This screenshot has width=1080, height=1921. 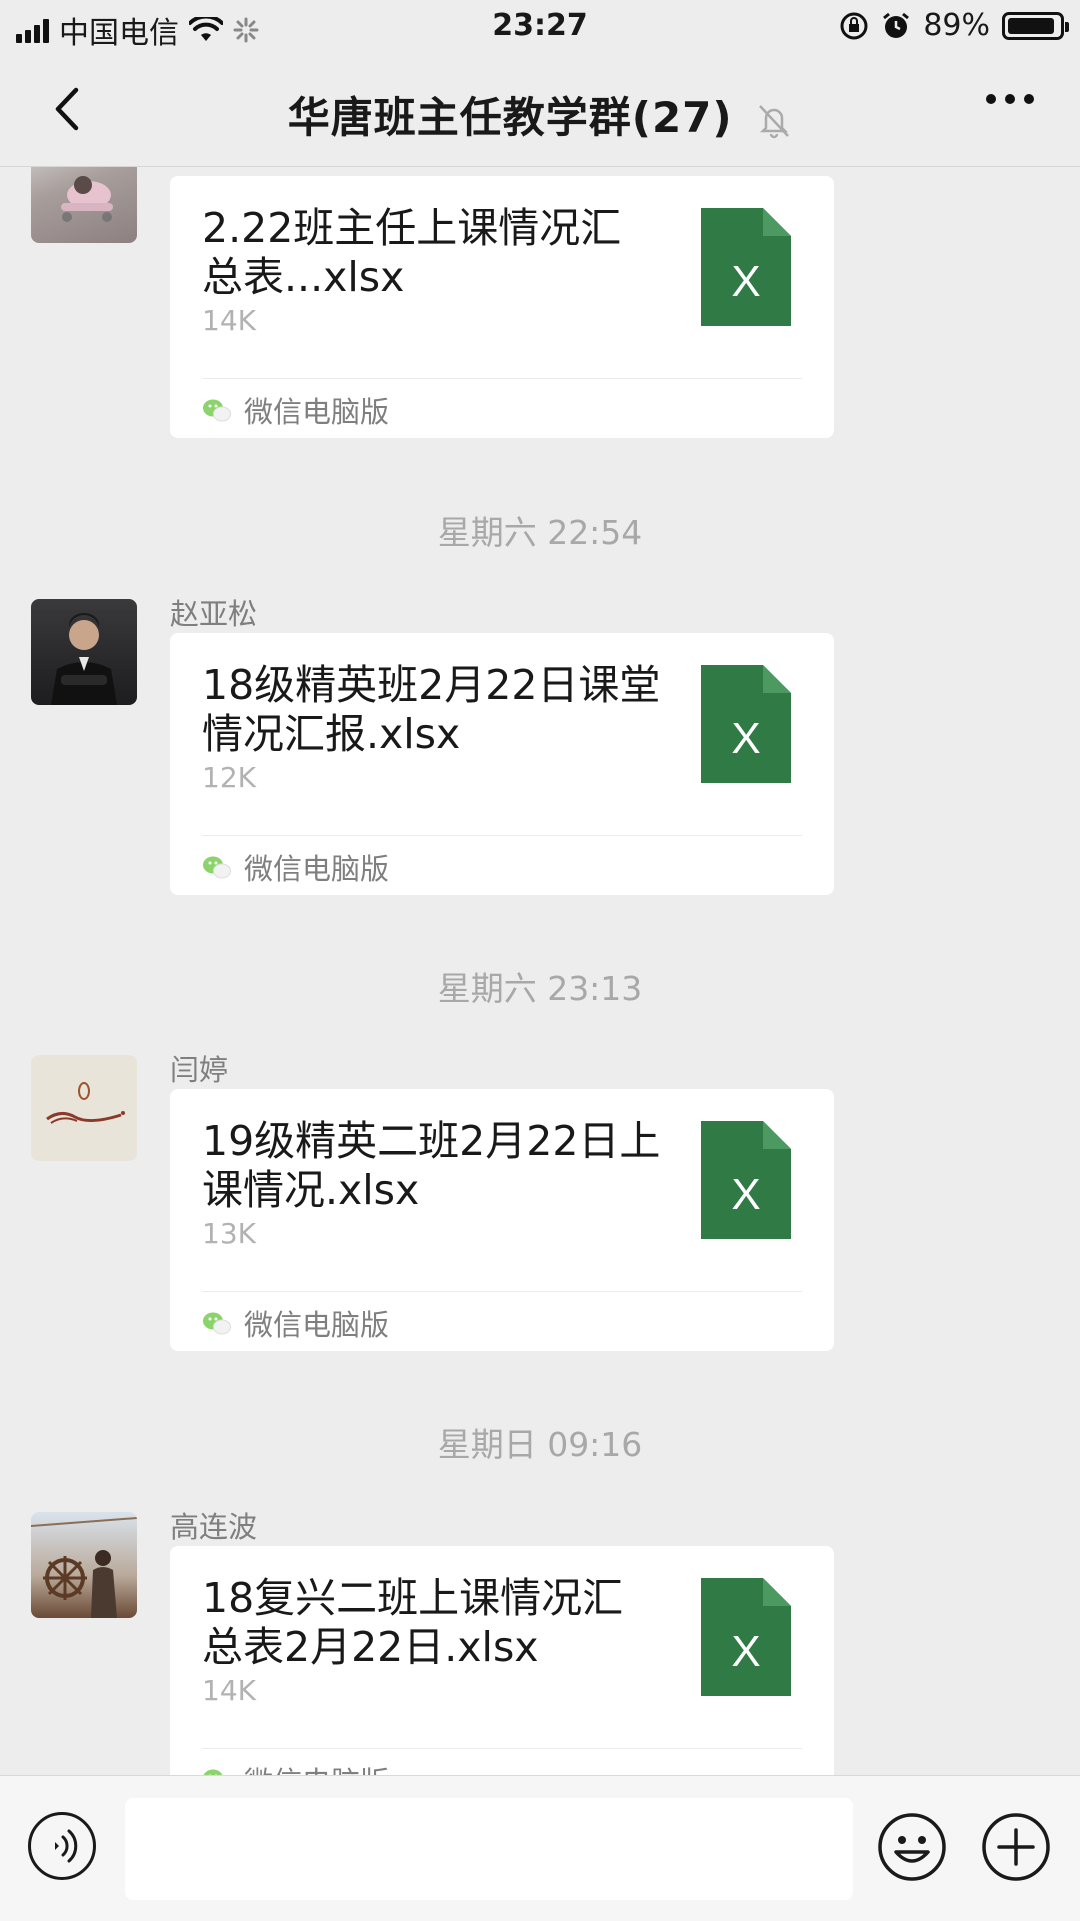 What do you see at coordinates (413, 1622) in the screenshot?
I see `file-name: 18复兴二班上课情况汇总表2月22日.xlsx` at bounding box center [413, 1622].